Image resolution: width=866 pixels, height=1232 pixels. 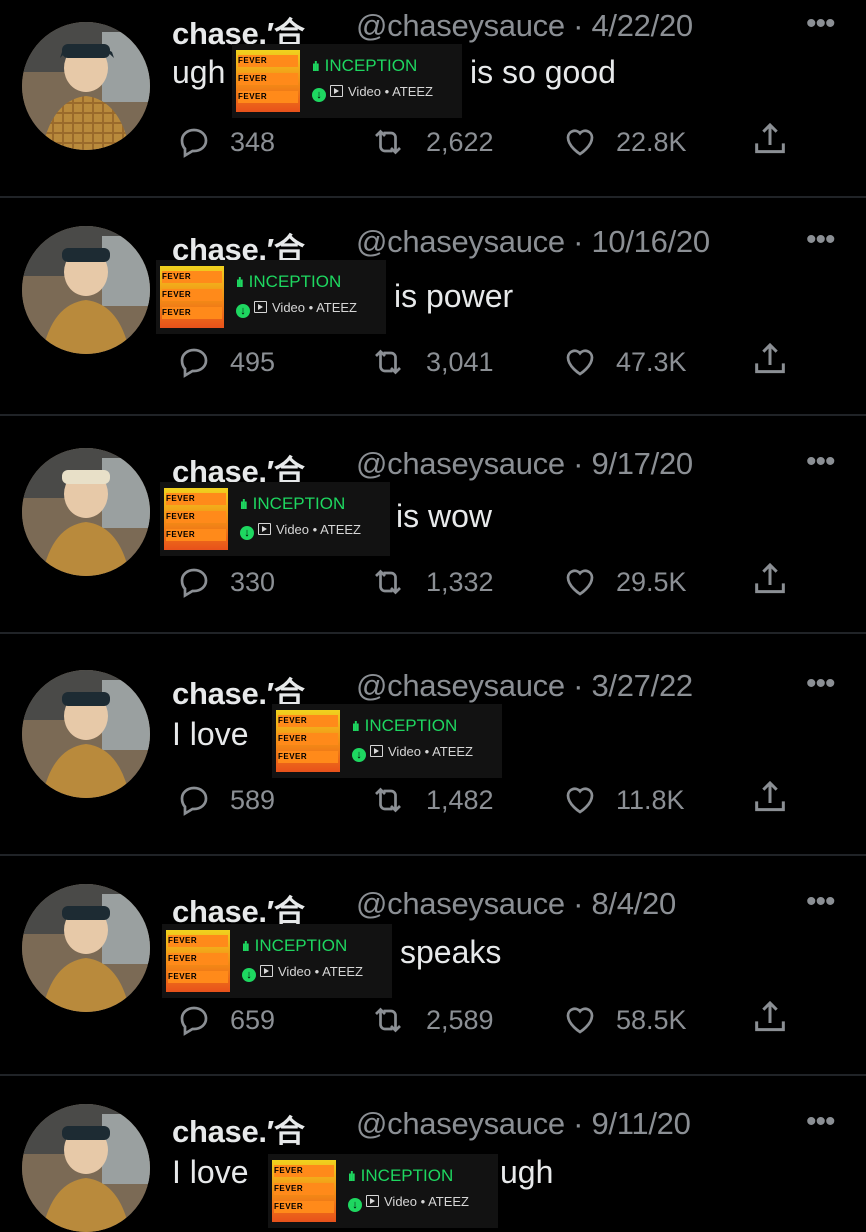 I want to click on reply-button: 589, so click(x=225, y=800).